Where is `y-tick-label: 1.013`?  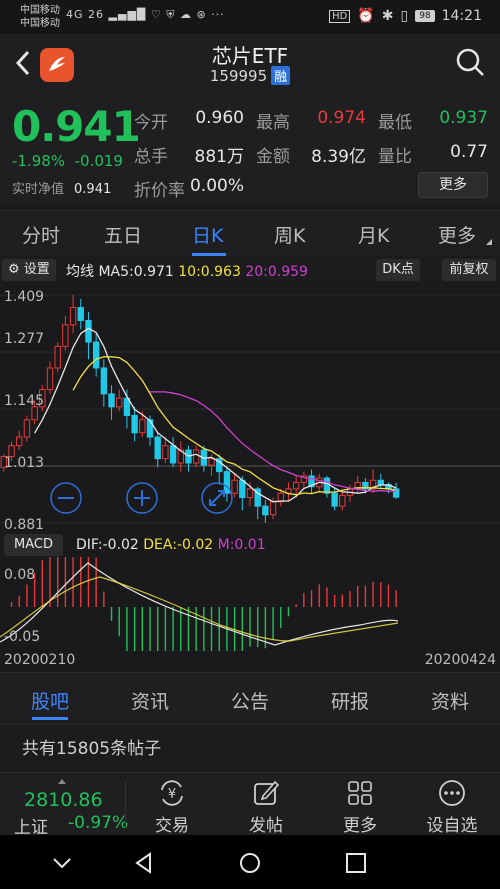 y-tick-label: 1.013 is located at coordinates (24, 463).